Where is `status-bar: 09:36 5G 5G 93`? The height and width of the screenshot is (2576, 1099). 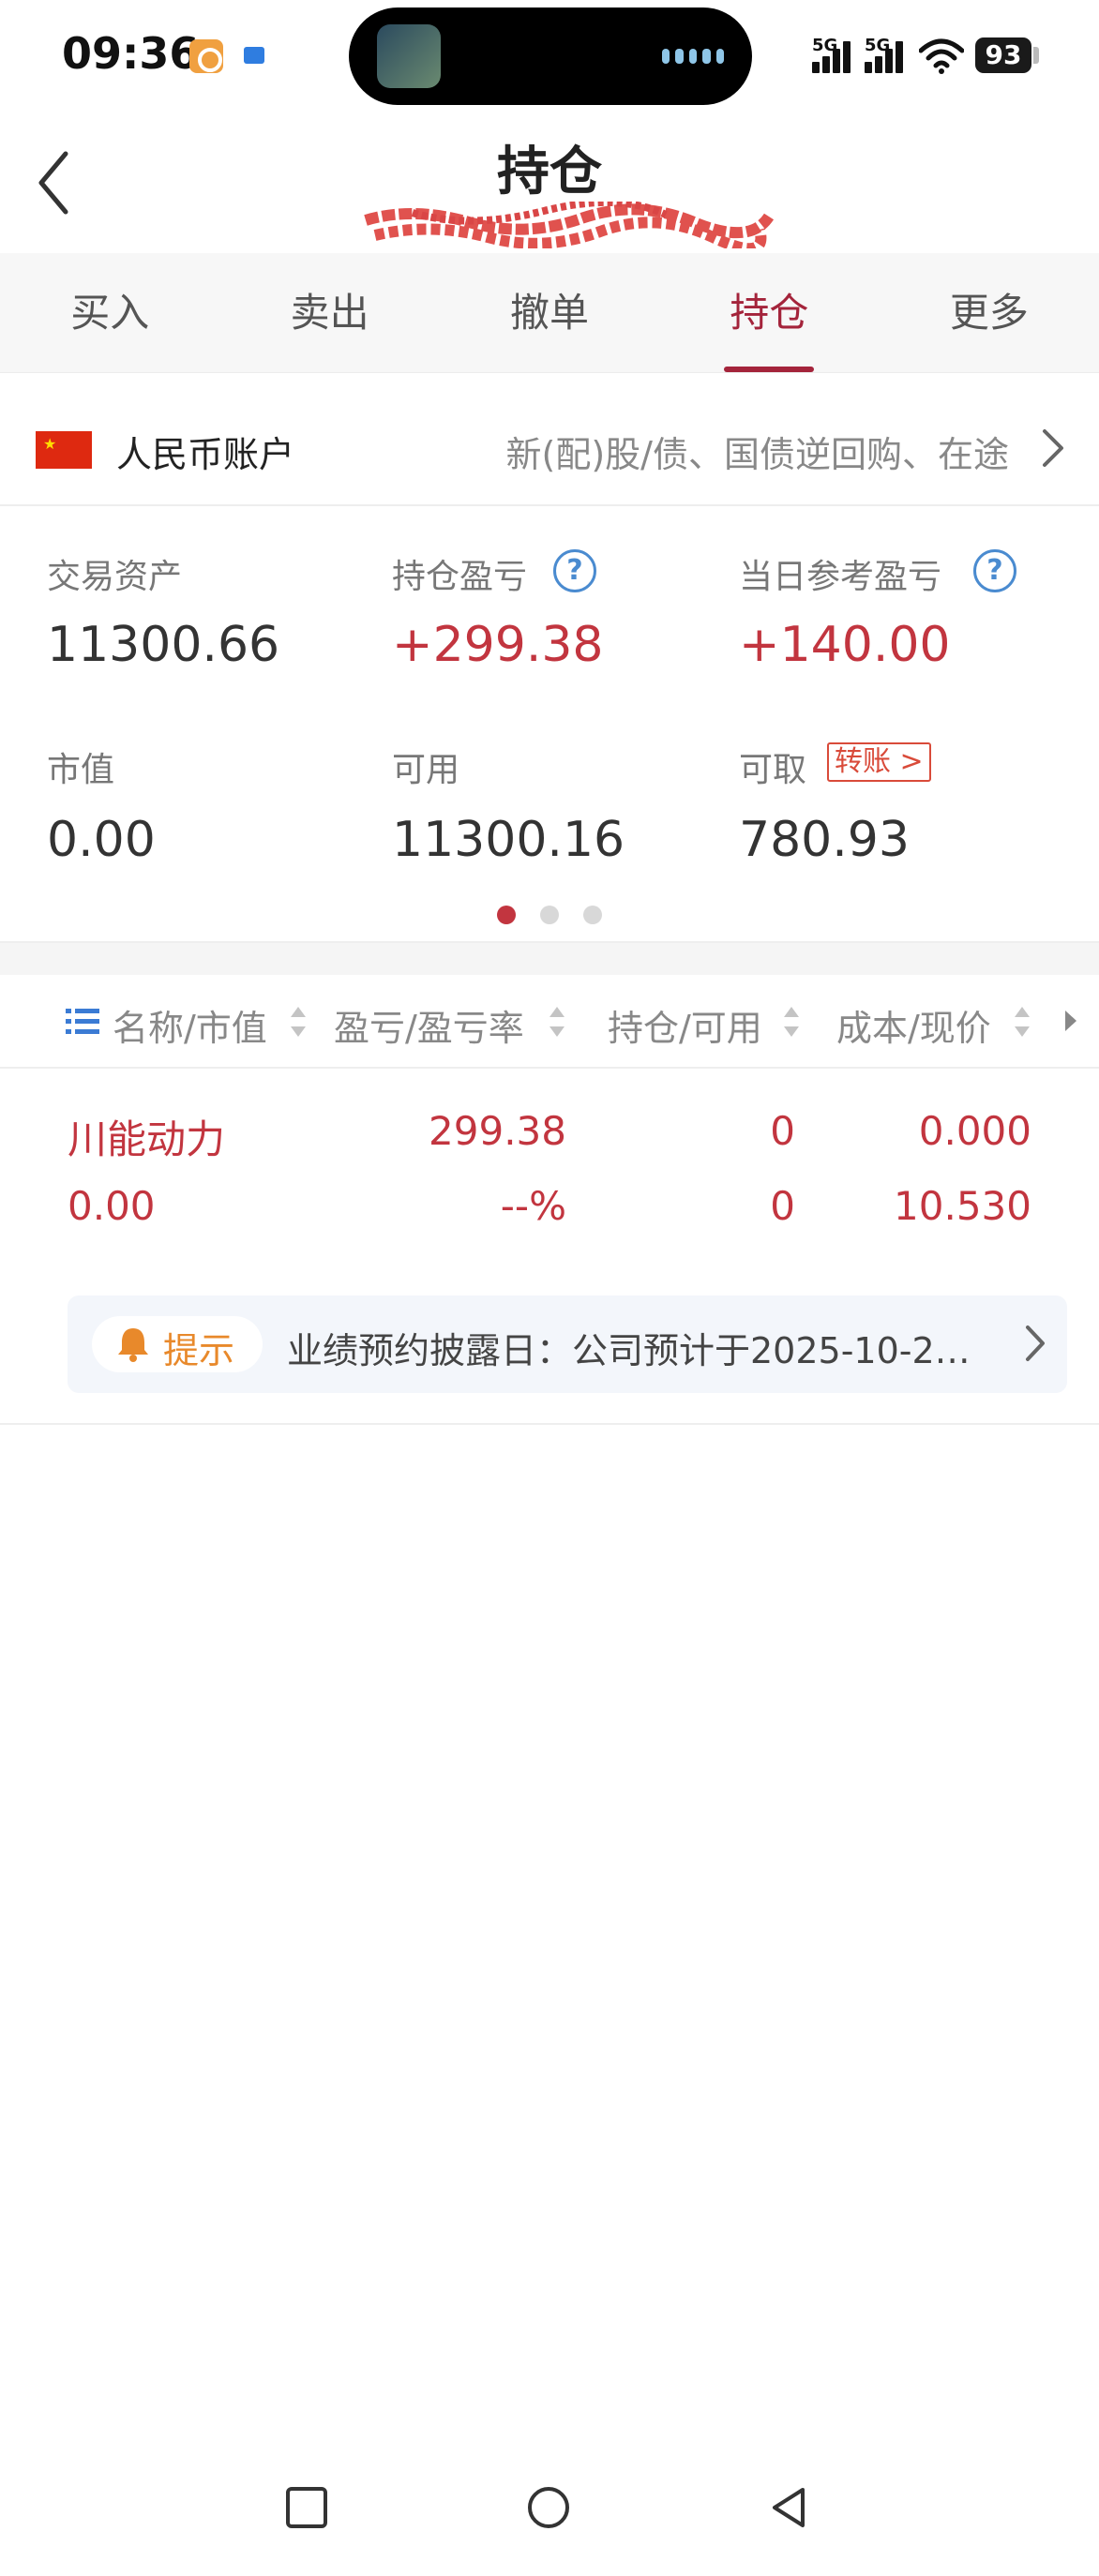
status-bar: 09:36 5G 5G 93 is located at coordinates (549, 56).